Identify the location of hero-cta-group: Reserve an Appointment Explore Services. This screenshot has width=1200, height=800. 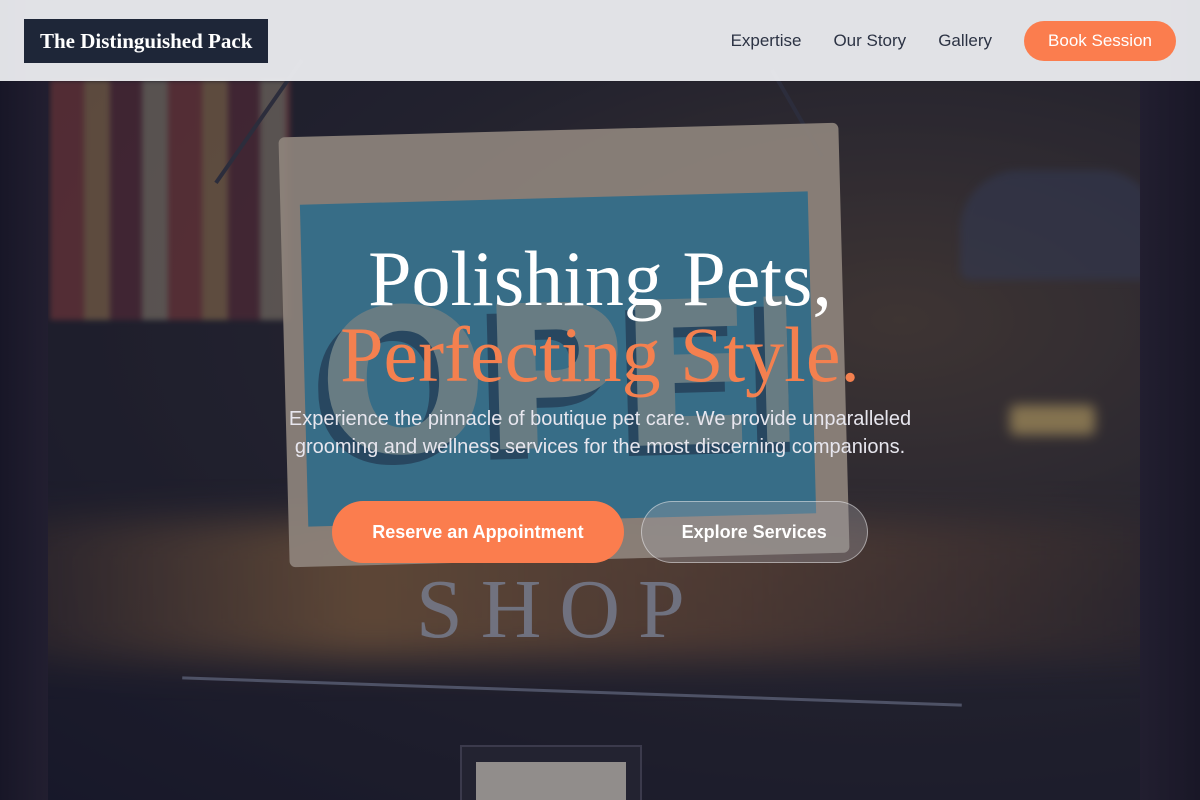
(600, 532).